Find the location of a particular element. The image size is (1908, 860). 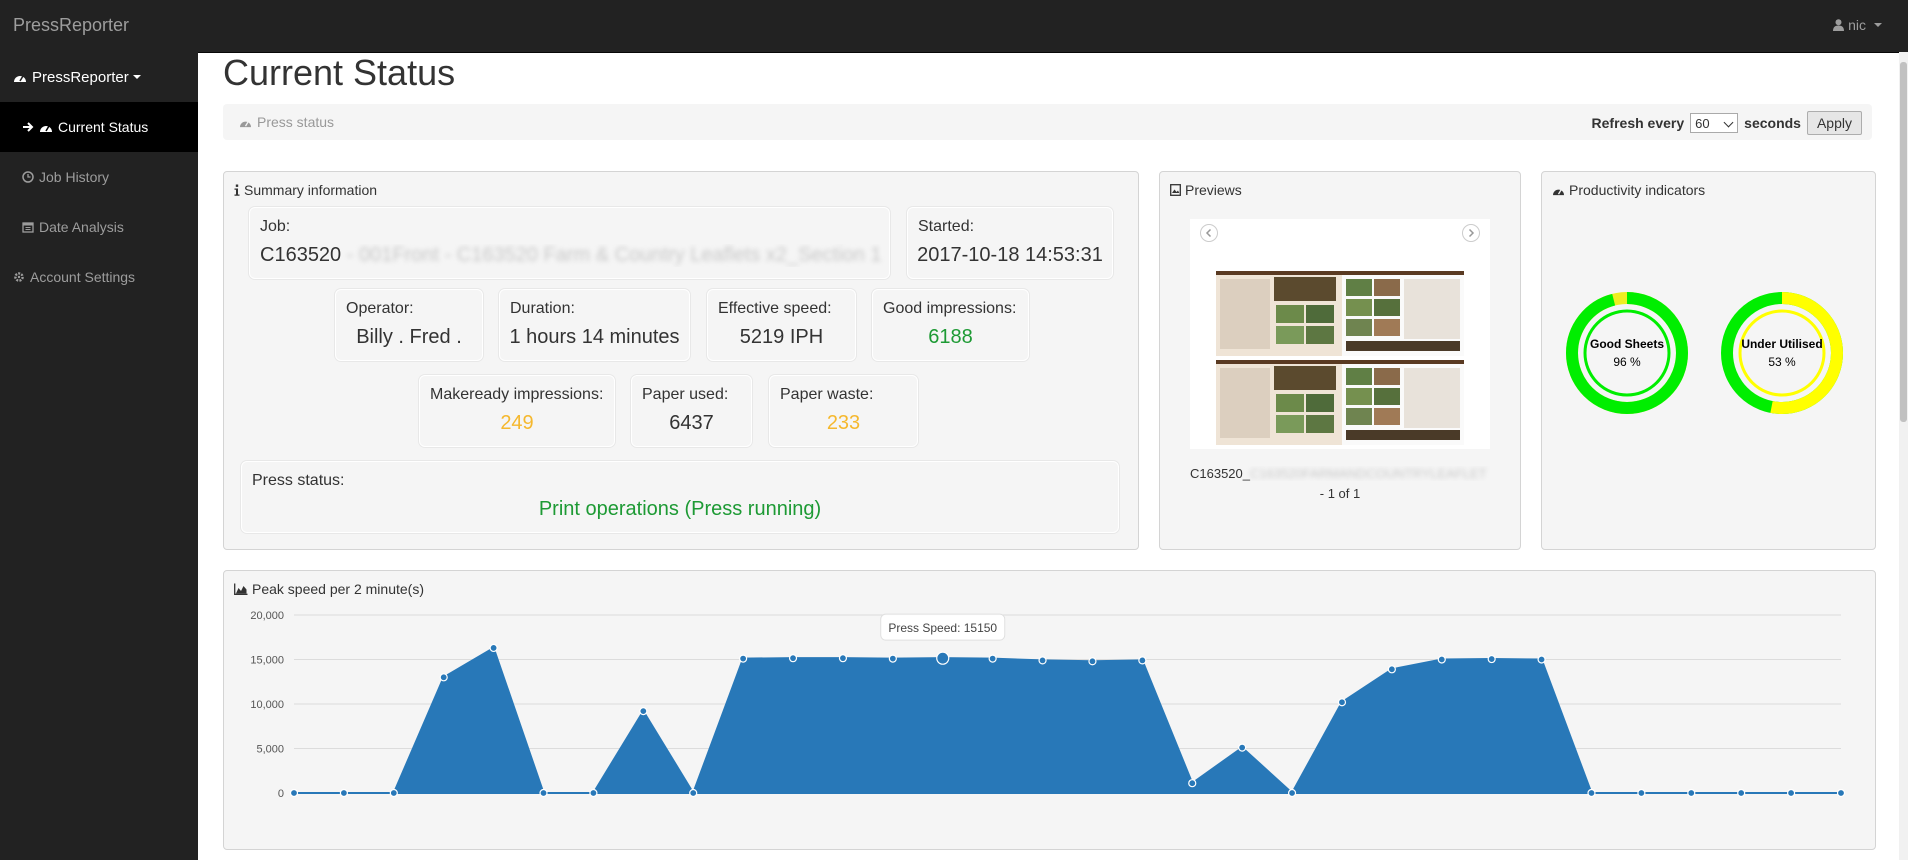

previous-preview-button is located at coordinates (1209, 233).